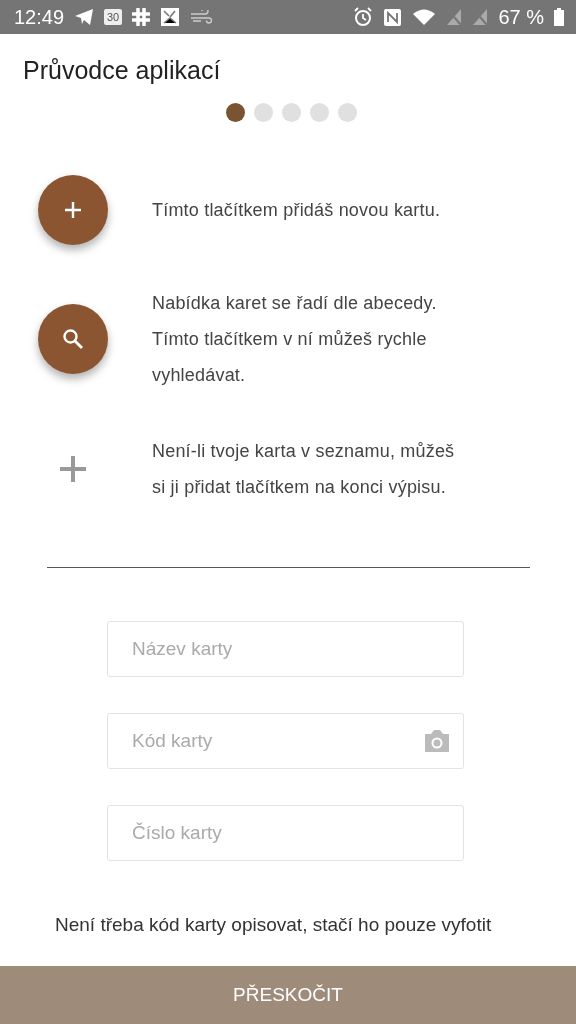 The width and height of the screenshot is (576, 1024). Describe the element at coordinates (274, 925) in the screenshot. I see `info-paragraph: Není třeba kód karty opisovat, stačí ho pouze vyfotit` at that location.